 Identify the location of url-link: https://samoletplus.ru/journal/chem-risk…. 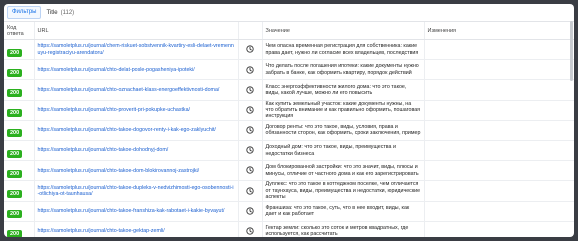
(136, 49).